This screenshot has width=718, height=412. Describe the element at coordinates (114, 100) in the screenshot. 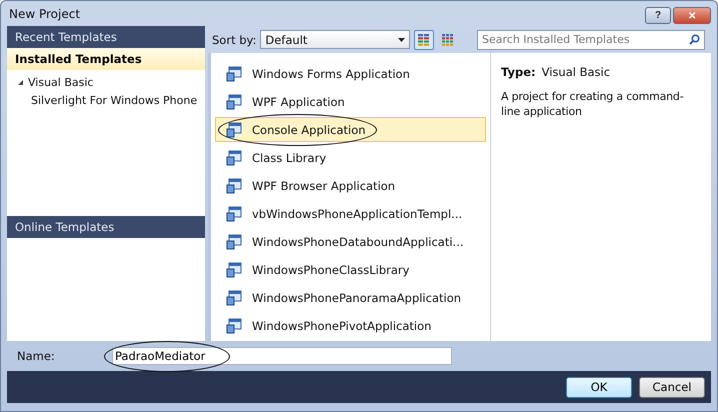

I see `tree-item: Silverlight For Windows Phone` at that location.